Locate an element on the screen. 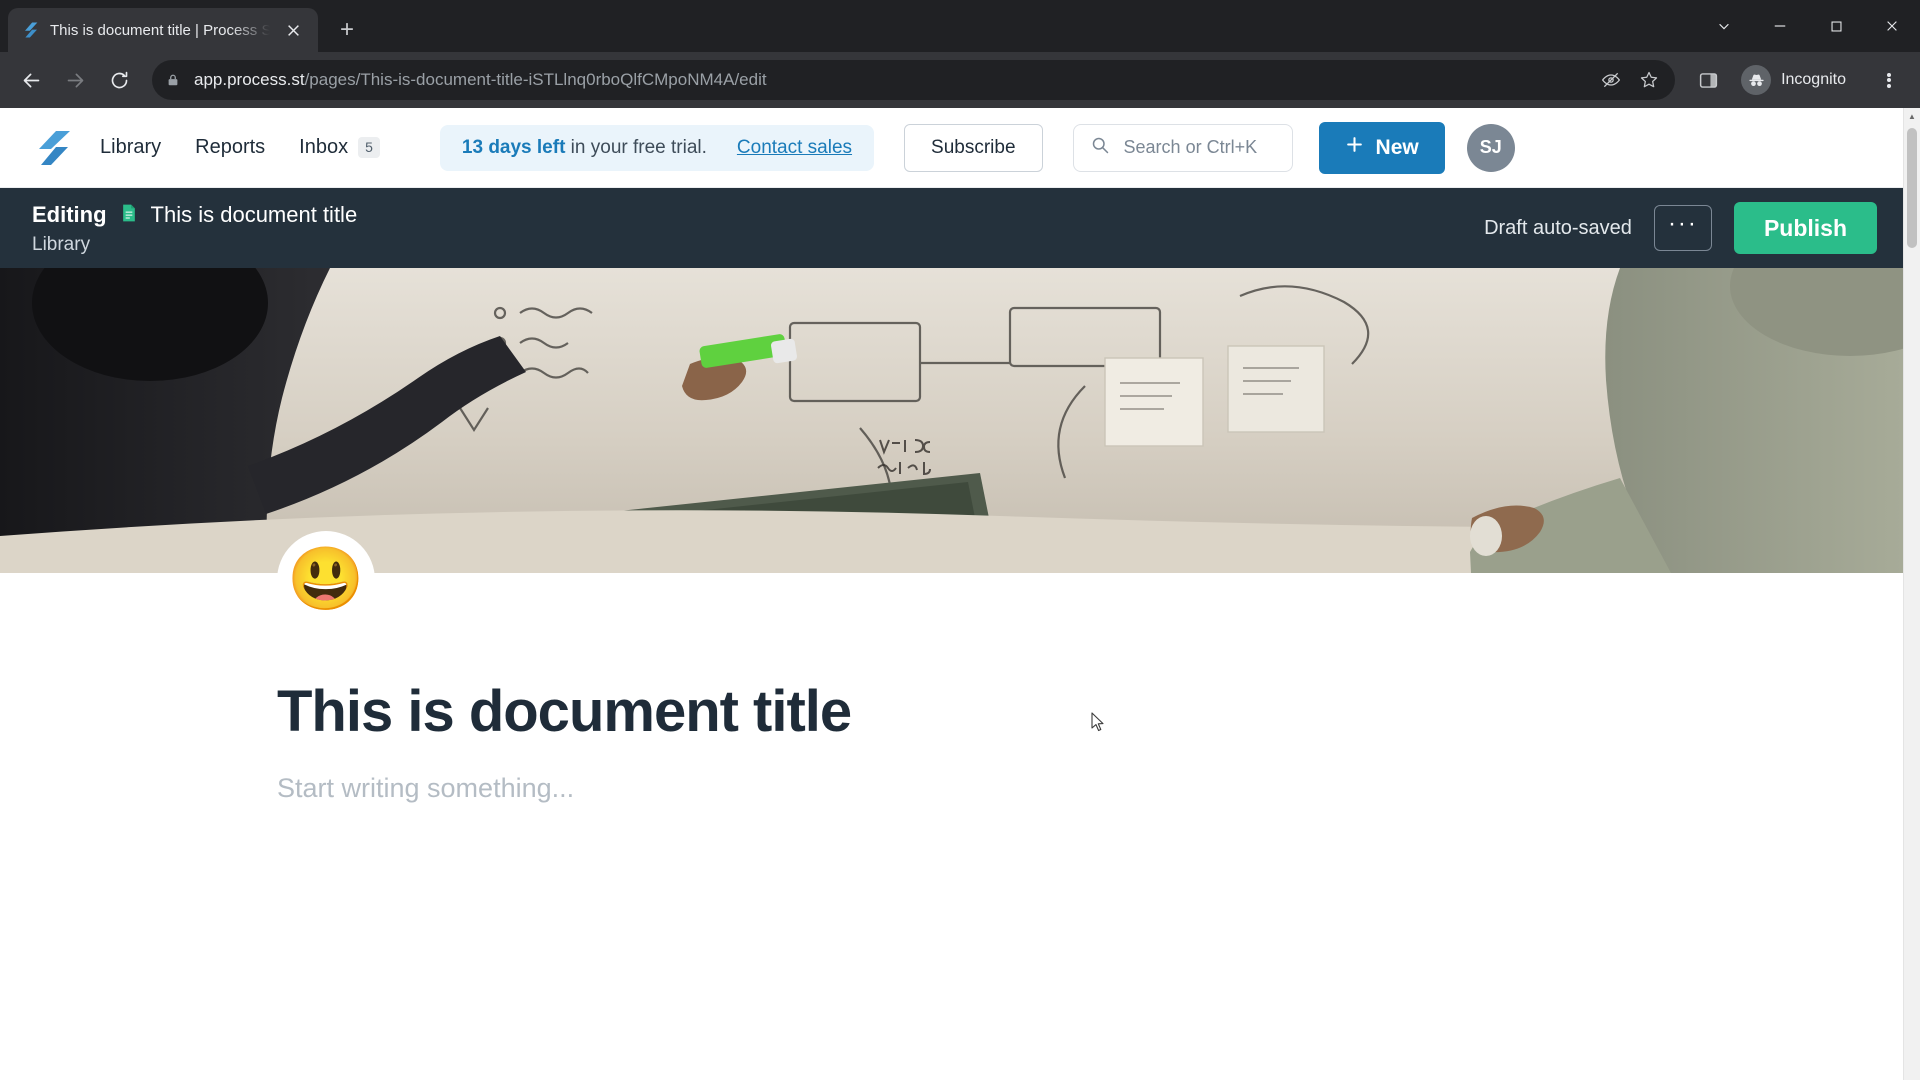 The image size is (1920, 1080). page-scrollbar: ▲ is located at coordinates (1911, 594).